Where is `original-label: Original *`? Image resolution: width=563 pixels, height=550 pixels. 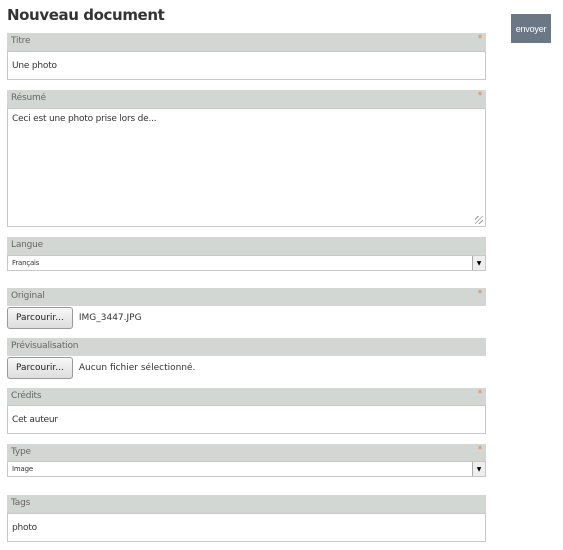
original-label: Original * is located at coordinates (246, 297).